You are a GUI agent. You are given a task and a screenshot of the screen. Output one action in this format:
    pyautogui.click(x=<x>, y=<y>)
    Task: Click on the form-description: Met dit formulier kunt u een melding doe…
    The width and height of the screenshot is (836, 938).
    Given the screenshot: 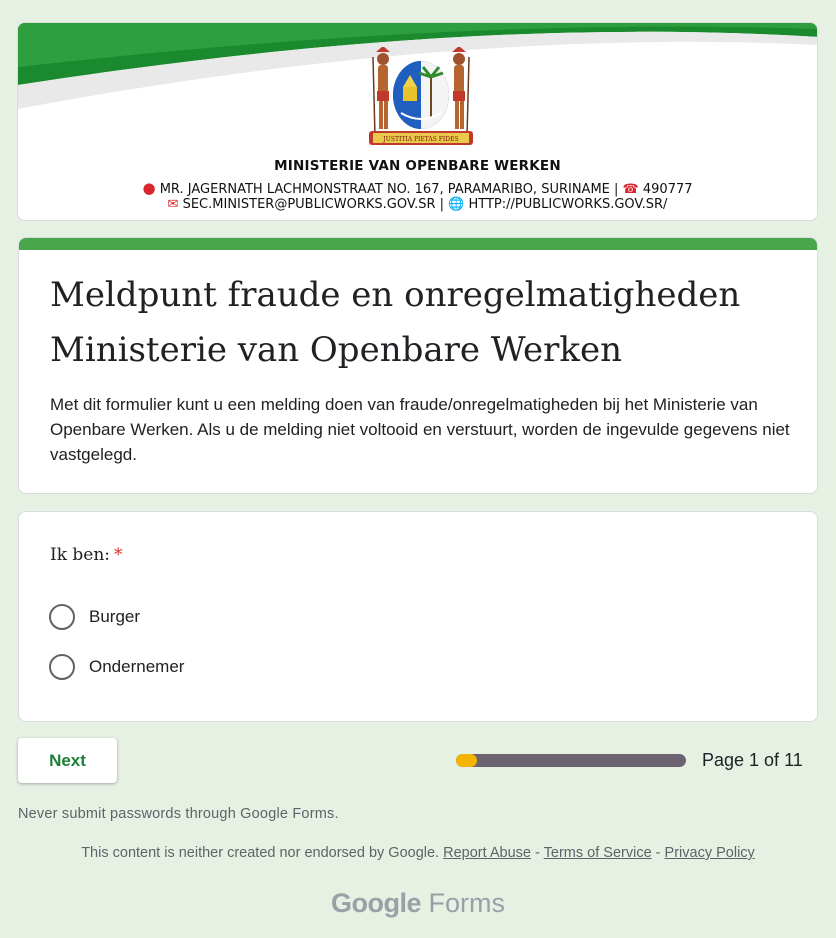 What is the action you would take?
    pyautogui.click(x=420, y=429)
    